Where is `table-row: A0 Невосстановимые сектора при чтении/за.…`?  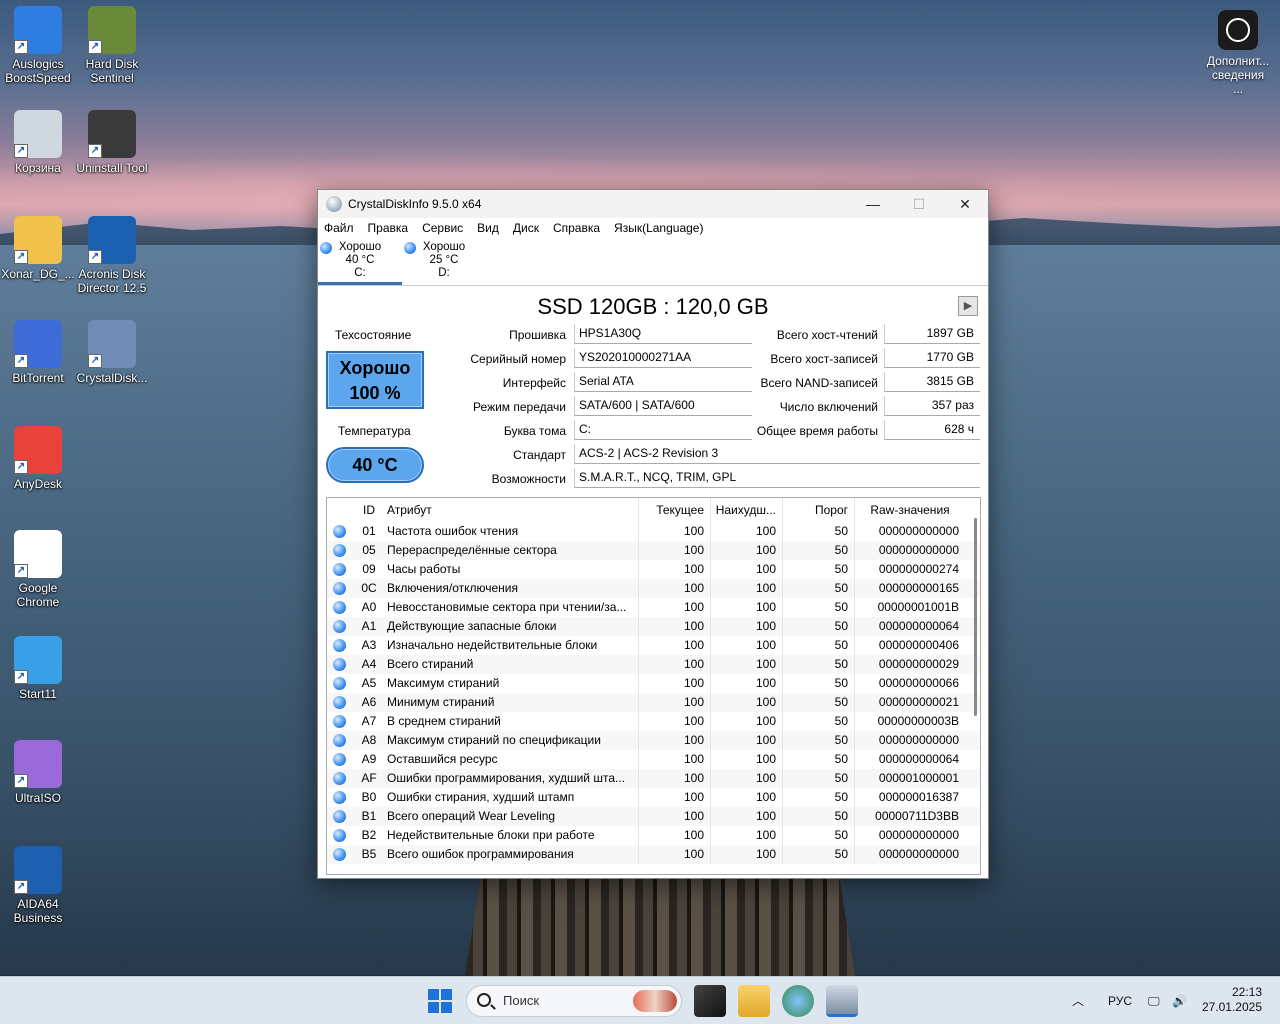
table-row: A0 Невосстановимые сектора при чтении/за.… is located at coordinates (653, 607).